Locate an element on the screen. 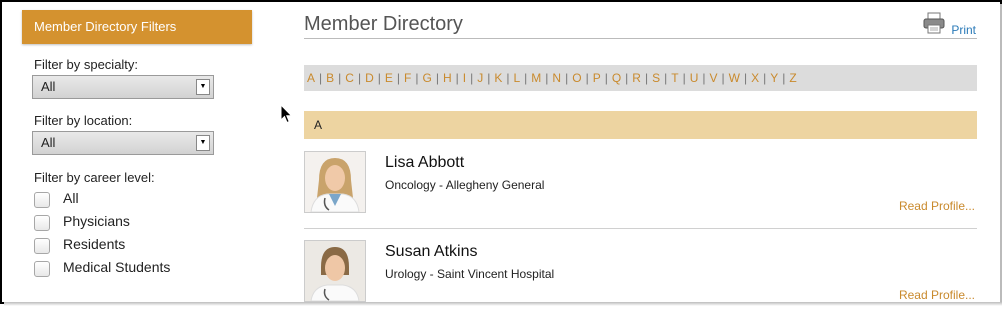  alphabet-letter-e: E is located at coordinates (389, 78).